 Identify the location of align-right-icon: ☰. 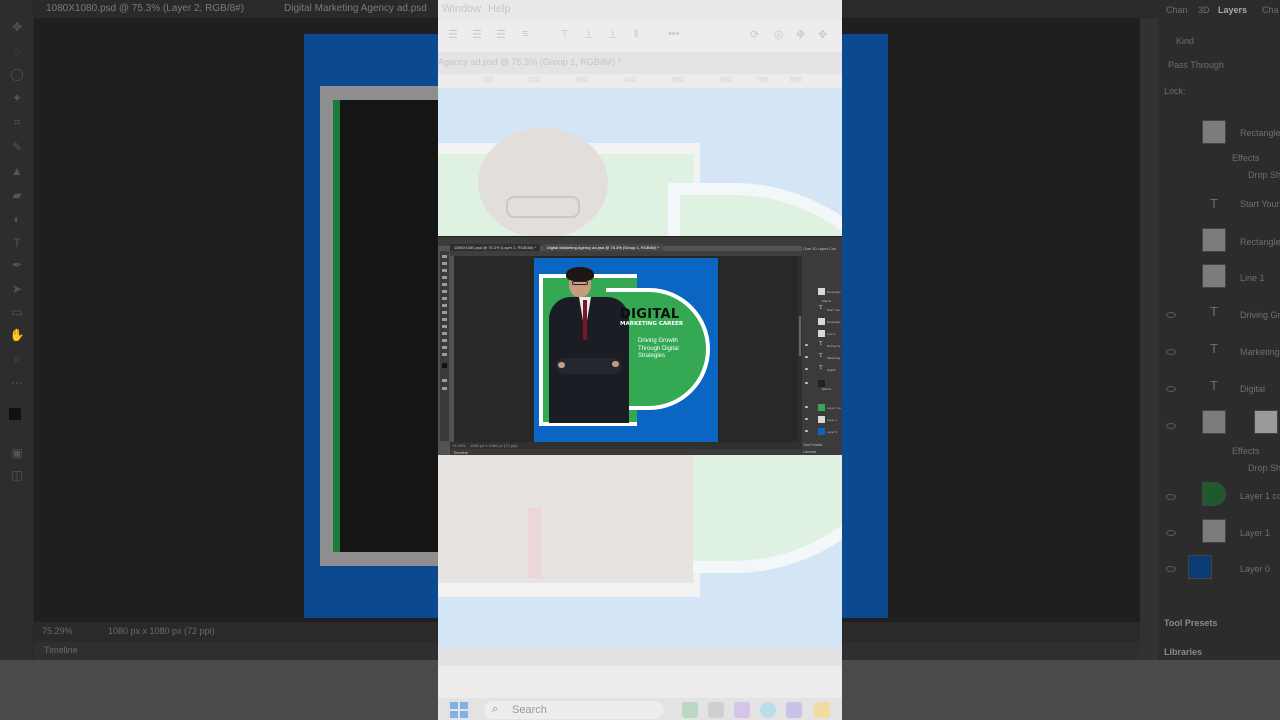
(501, 34).